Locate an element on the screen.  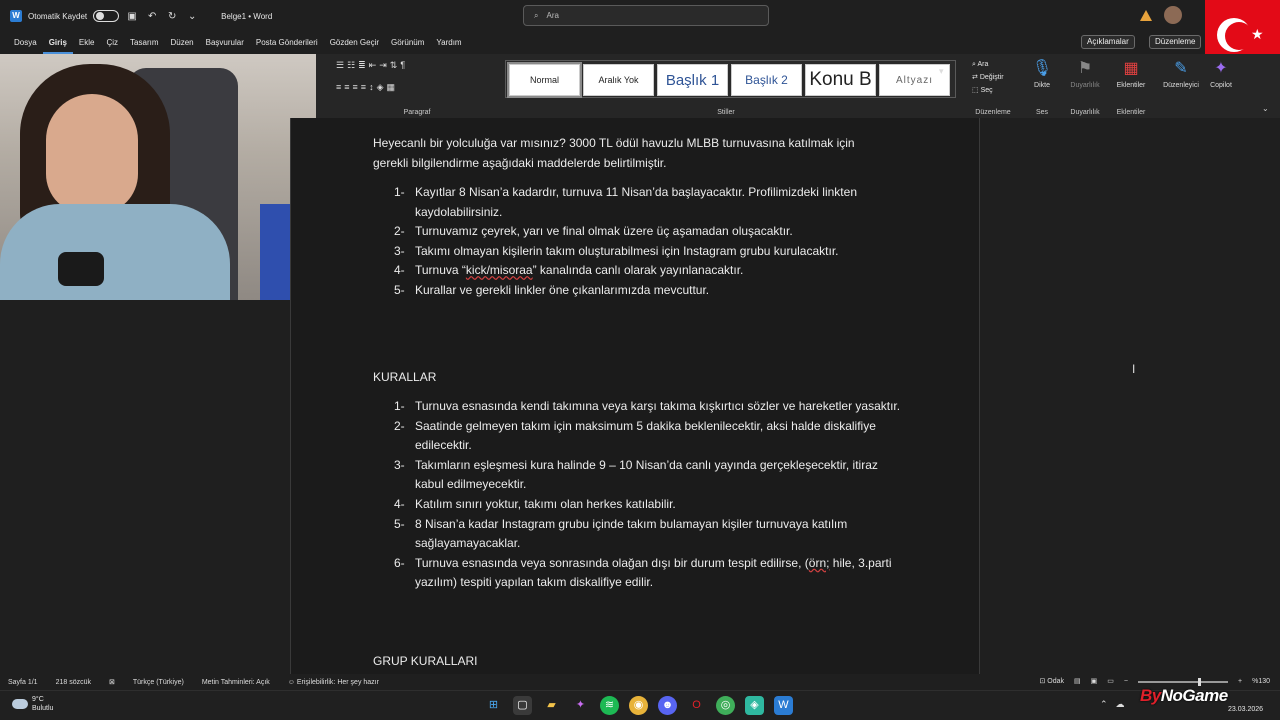
addins-label: Eklentiler is located at coordinates (1131, 112).